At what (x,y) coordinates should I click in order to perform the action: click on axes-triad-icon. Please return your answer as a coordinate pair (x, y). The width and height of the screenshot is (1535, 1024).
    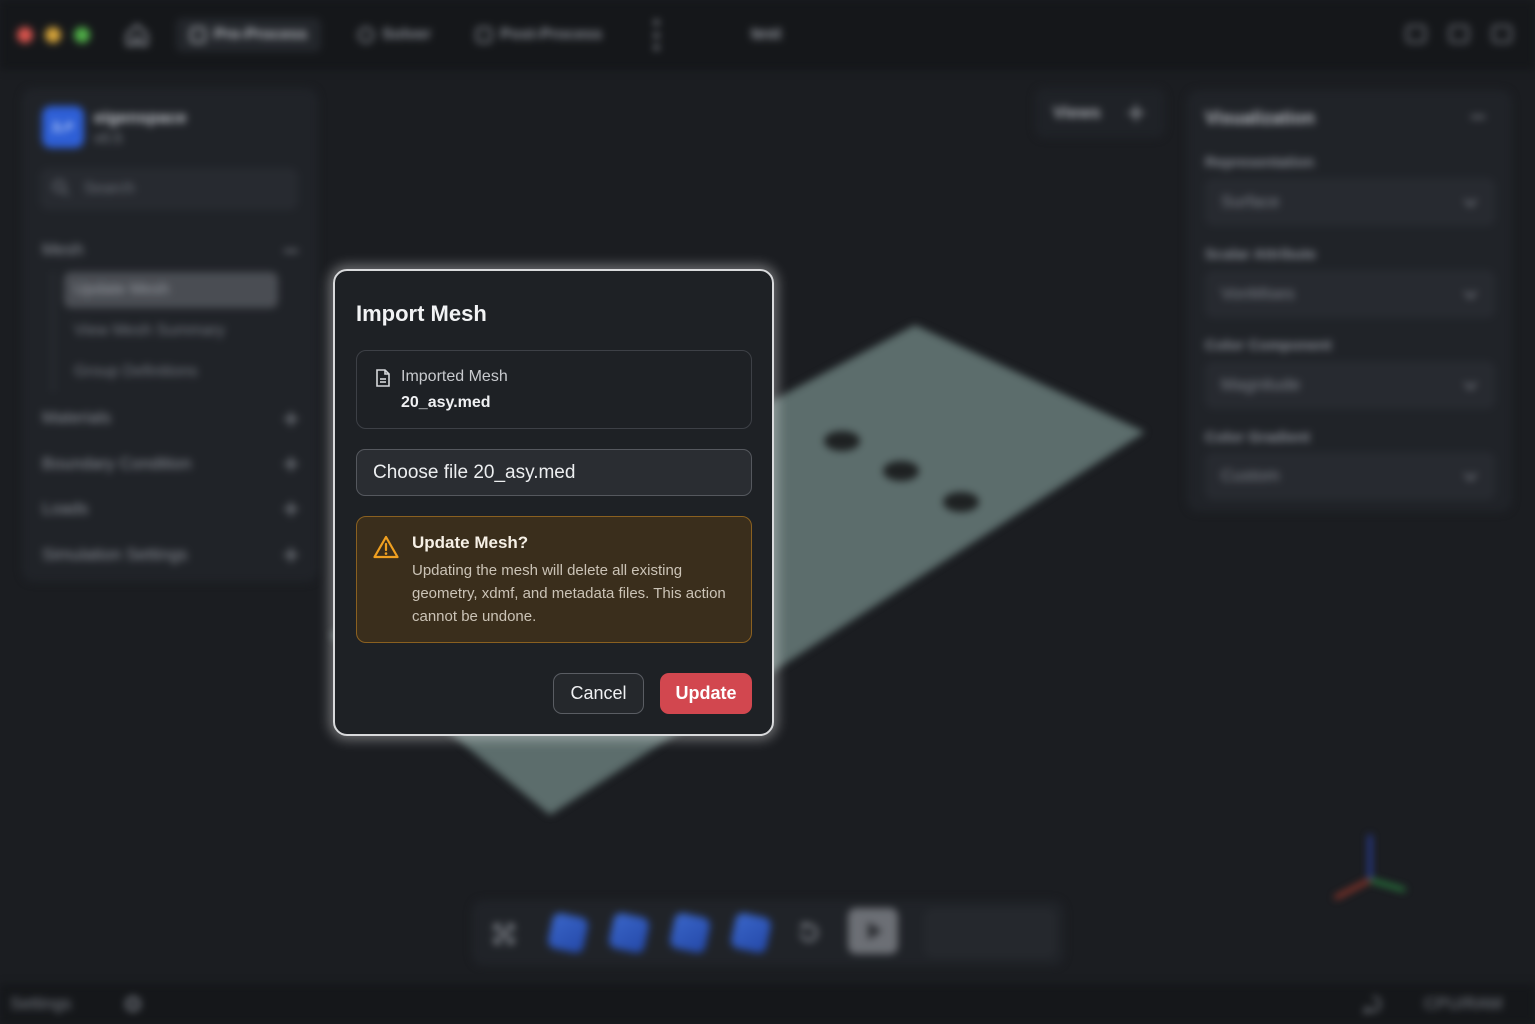
    Looking at the image, I should click on (1370, 867).